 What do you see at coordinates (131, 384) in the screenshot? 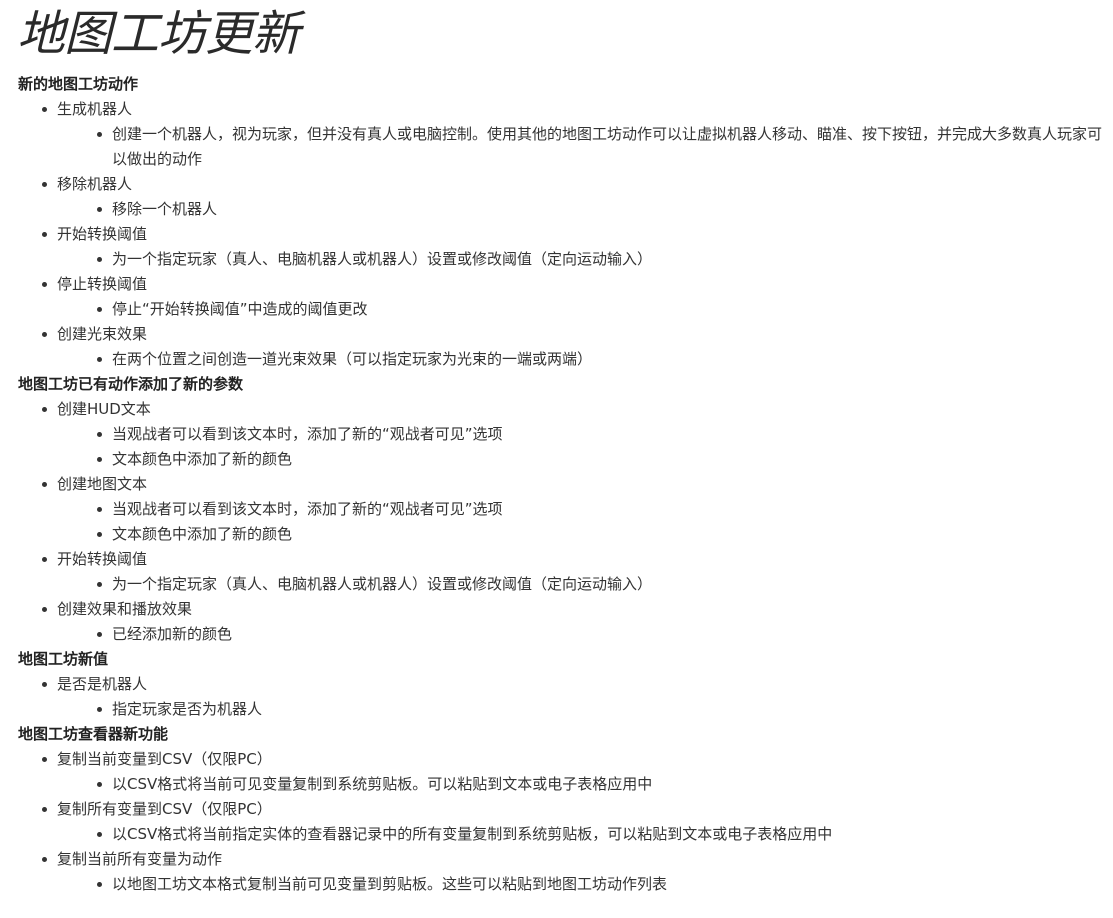
I see `section-heading: 地图工坊已有动作添加了新的参数` at bounding box center [131, 384].